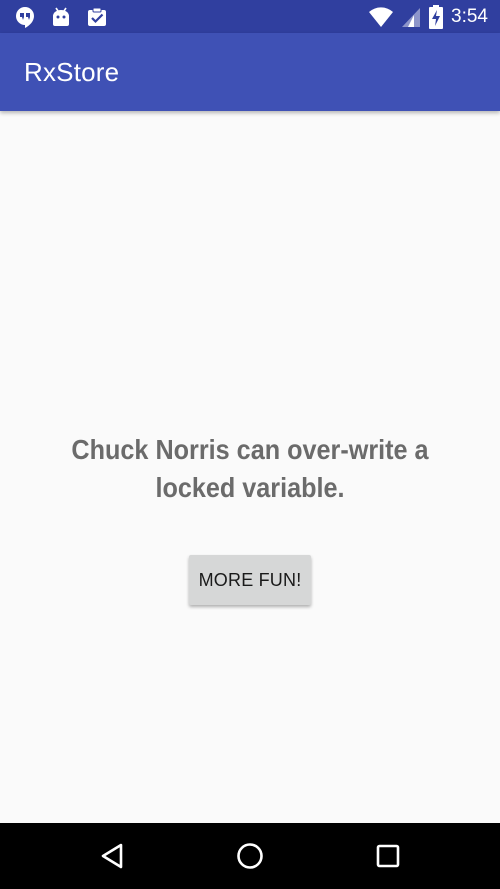 Image resolution: width=500 pixels, height=889 pixels. What do you see at coordinates (428, 17) in the screenshot?
I see `system-status-icons: 3:54` at bounding box center [428, 17].